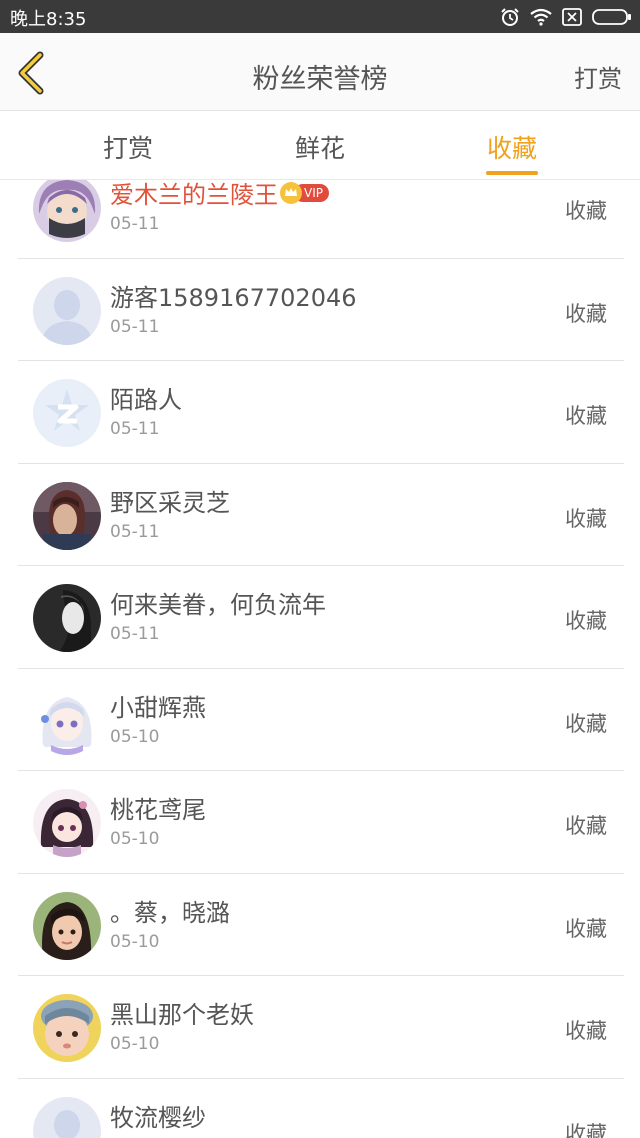 This screenshot has width=640, height=1138. Describe the element at coordinates (320, 79) in the screenshot. I see `page-title: 粉丝荣誉榜` at that location.